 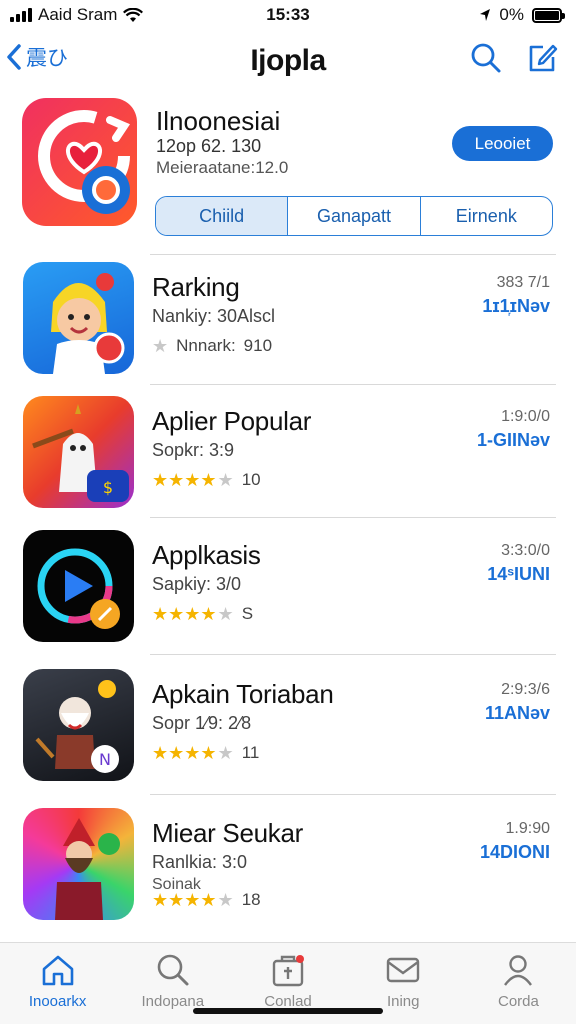 What do you see at coordinates (258, 345) in the screenshot?
I see `rating-count: 910` at bounding box center [258, 345].